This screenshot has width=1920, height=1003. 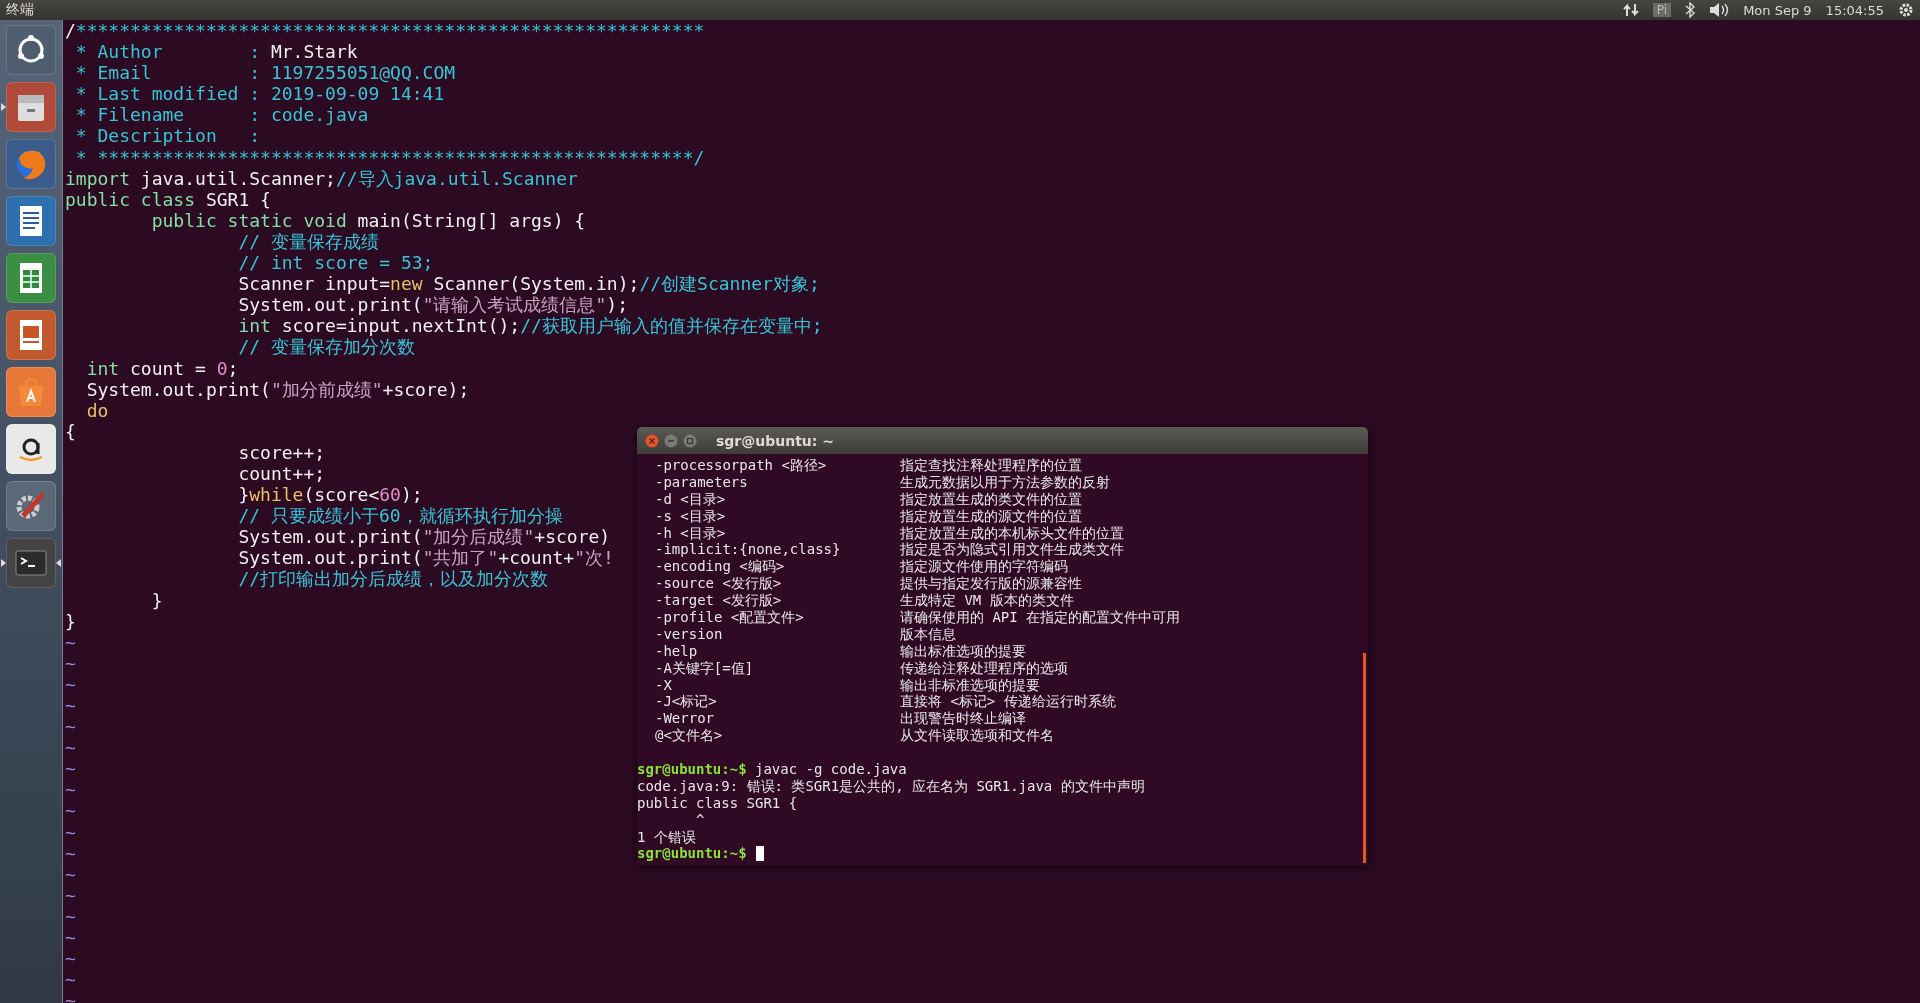 What do you see at coordinates (991, 465) in the screenshot?
I see `option-description: 指定查找注释处理程序的位置` at bounding box center [991, 465].